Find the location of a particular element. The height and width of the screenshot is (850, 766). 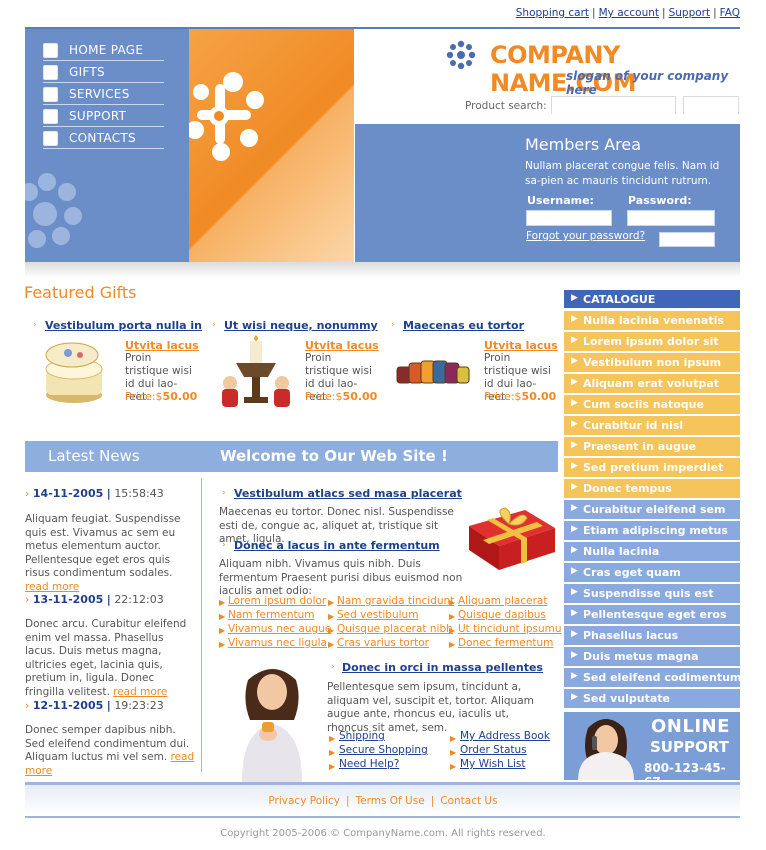

welcome-link: Donec fermentum is located at coordinates (505, 643).